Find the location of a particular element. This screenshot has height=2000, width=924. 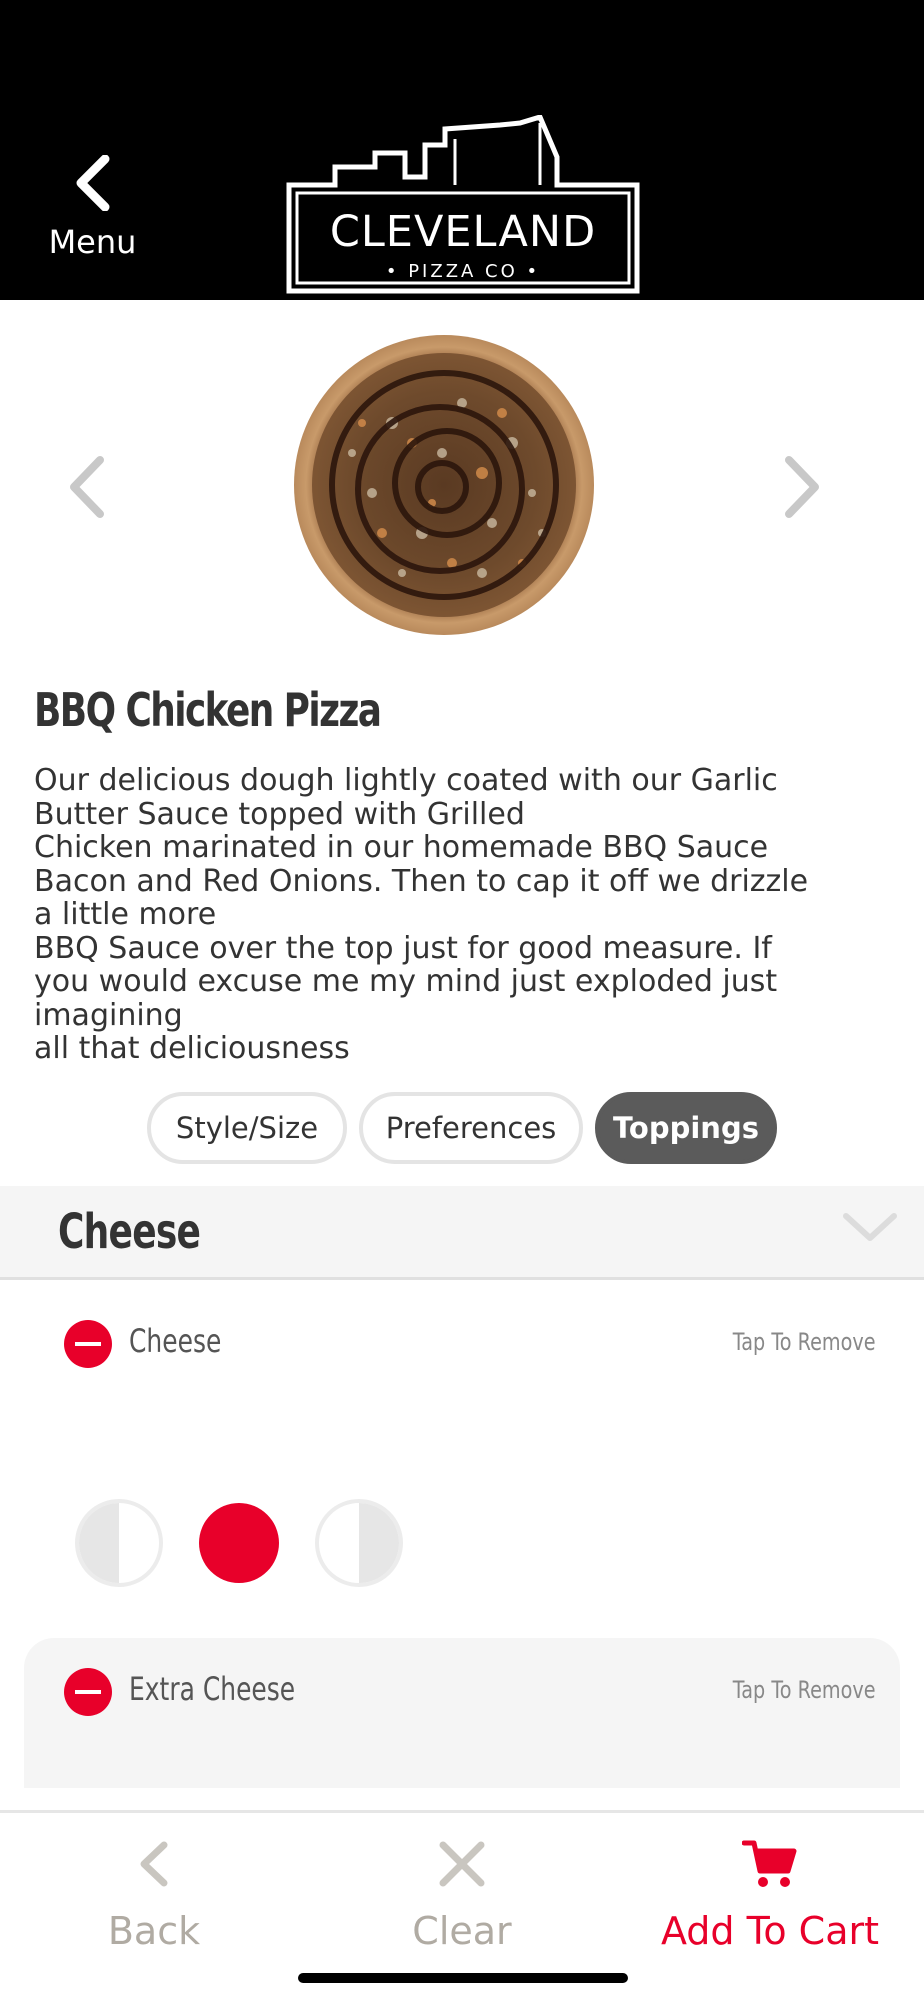

chevron-down-icon is located at coordinates (870, 1227).